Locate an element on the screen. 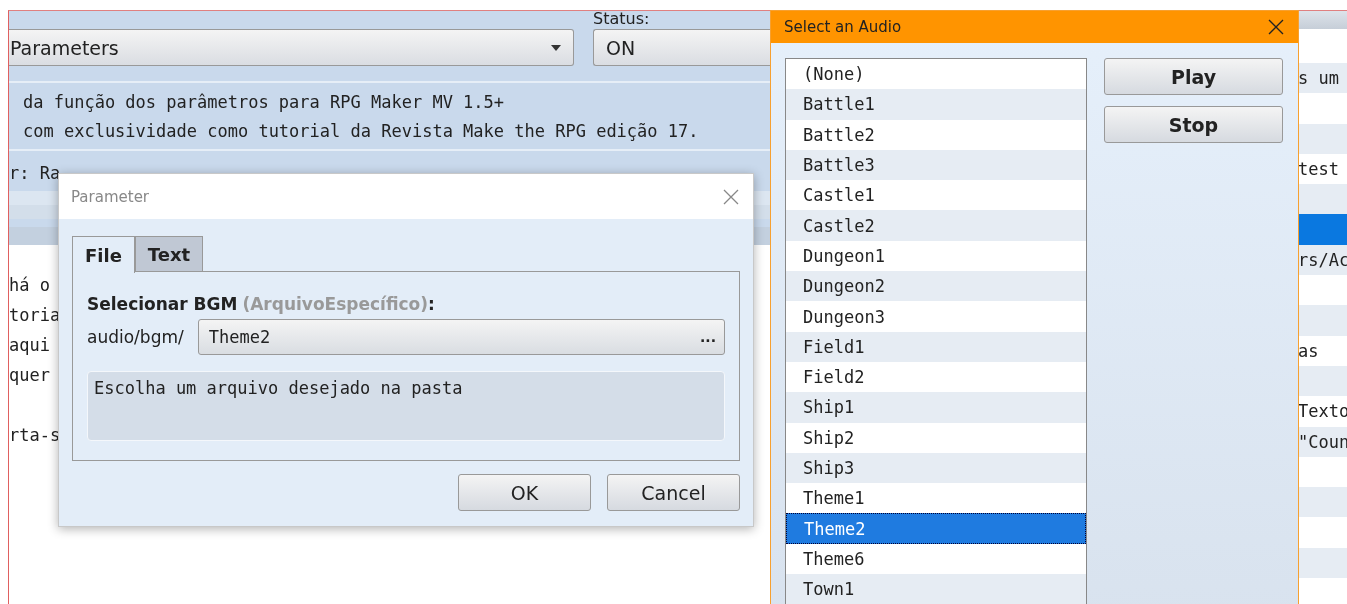 Image resolution: width=1347 pixels, height=604 pixels. audio-item: (None) is located at coordinates (936, 74).